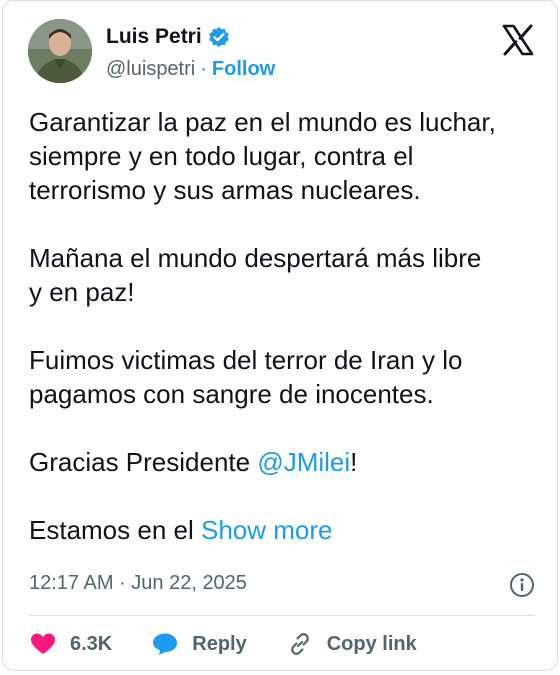  I want to click on author-name-row: Luis Petri, so click(168, 37).